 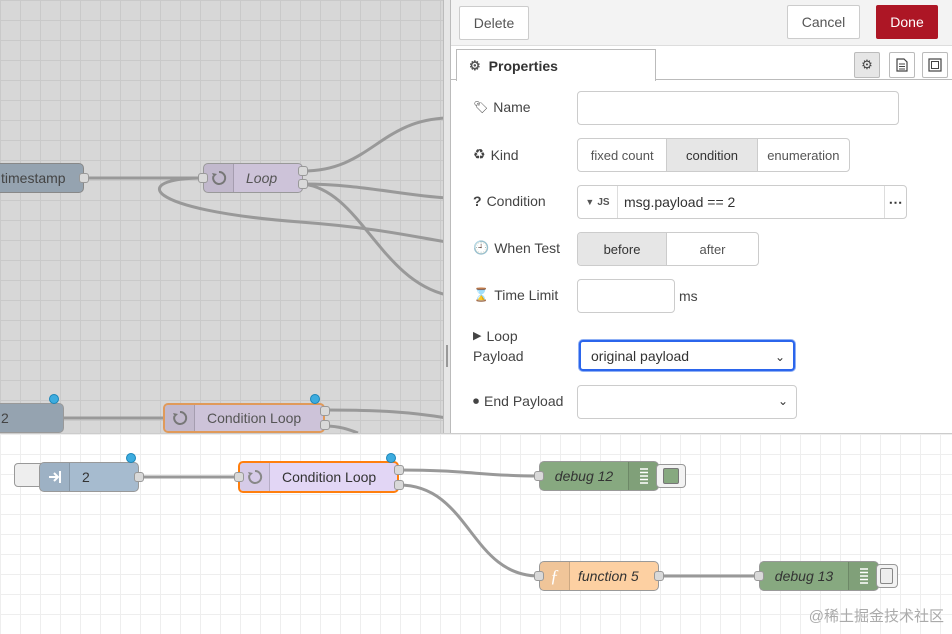 I want to click on tab-properties: ⚙ Properties, so click(x=556, y=65).